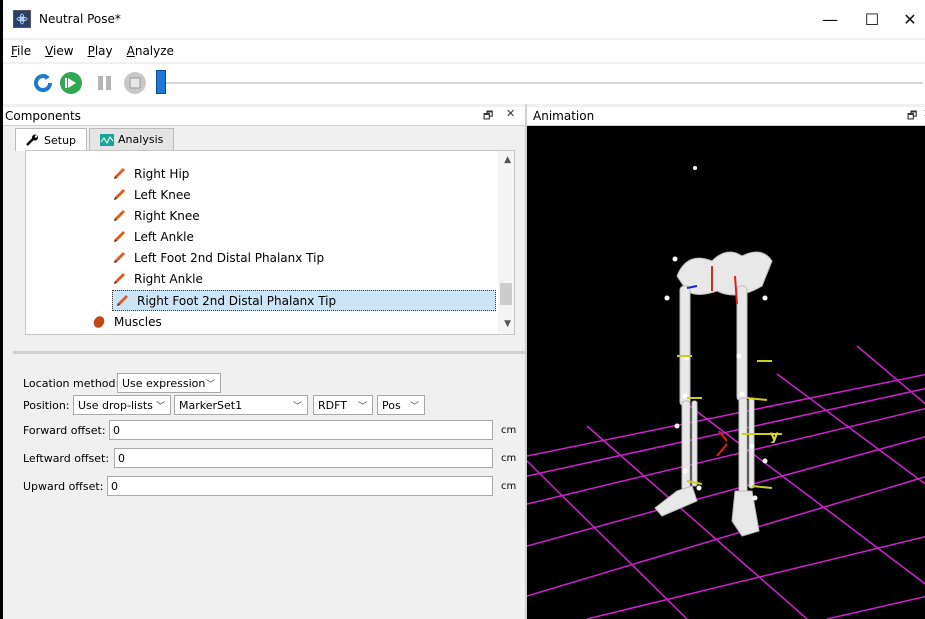 The width and height of the screenshot is (925, 619). I want to click on location-method-select: Use expression ﹀, so click(169, 383).